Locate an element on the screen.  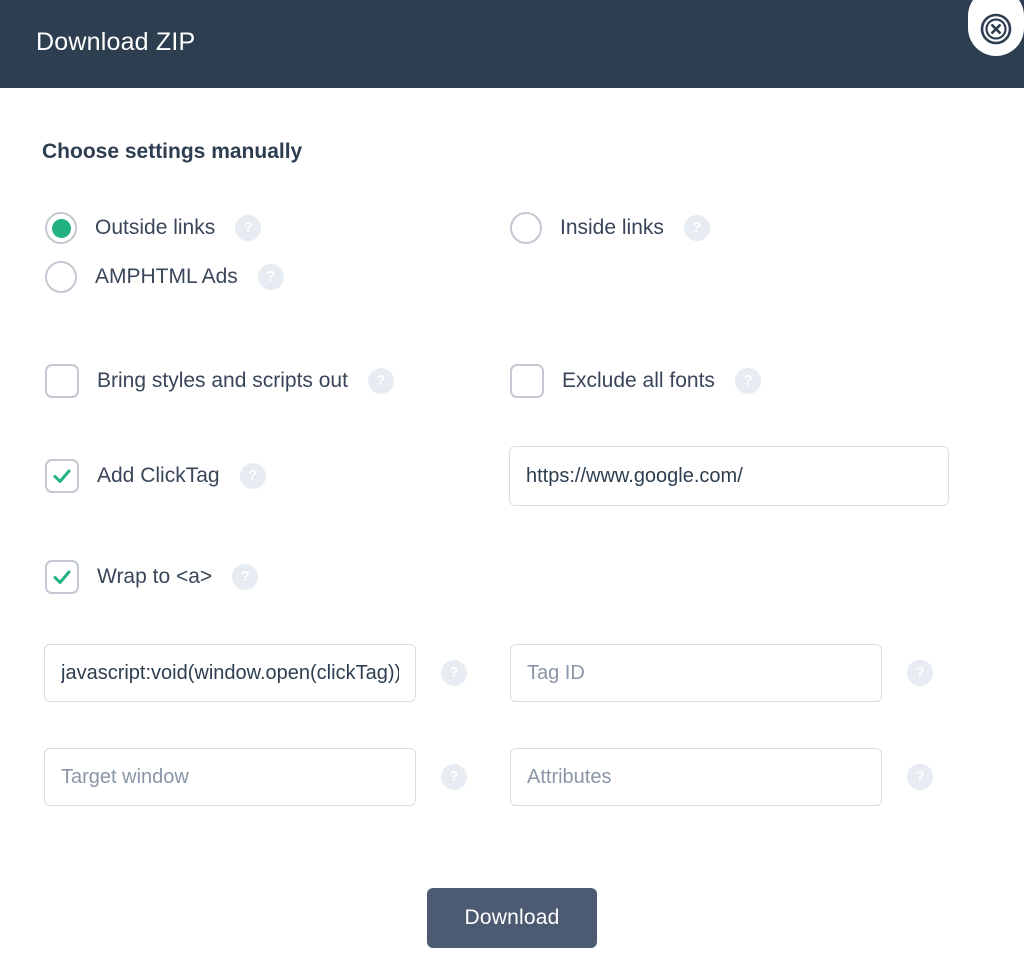
radio-outside-links is located at coordinates (61, 228).